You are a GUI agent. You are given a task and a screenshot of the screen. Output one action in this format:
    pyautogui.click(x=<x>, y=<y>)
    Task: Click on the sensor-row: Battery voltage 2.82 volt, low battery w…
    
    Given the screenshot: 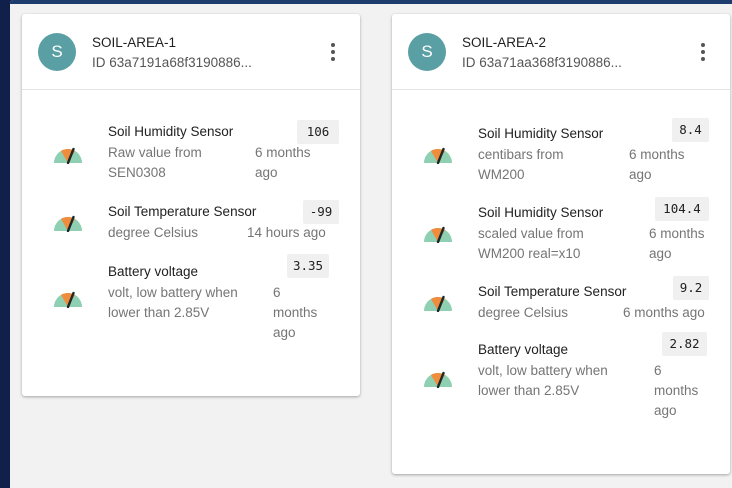 What is the action you would take?
    pyautogui.click(x=561, y=377)
    